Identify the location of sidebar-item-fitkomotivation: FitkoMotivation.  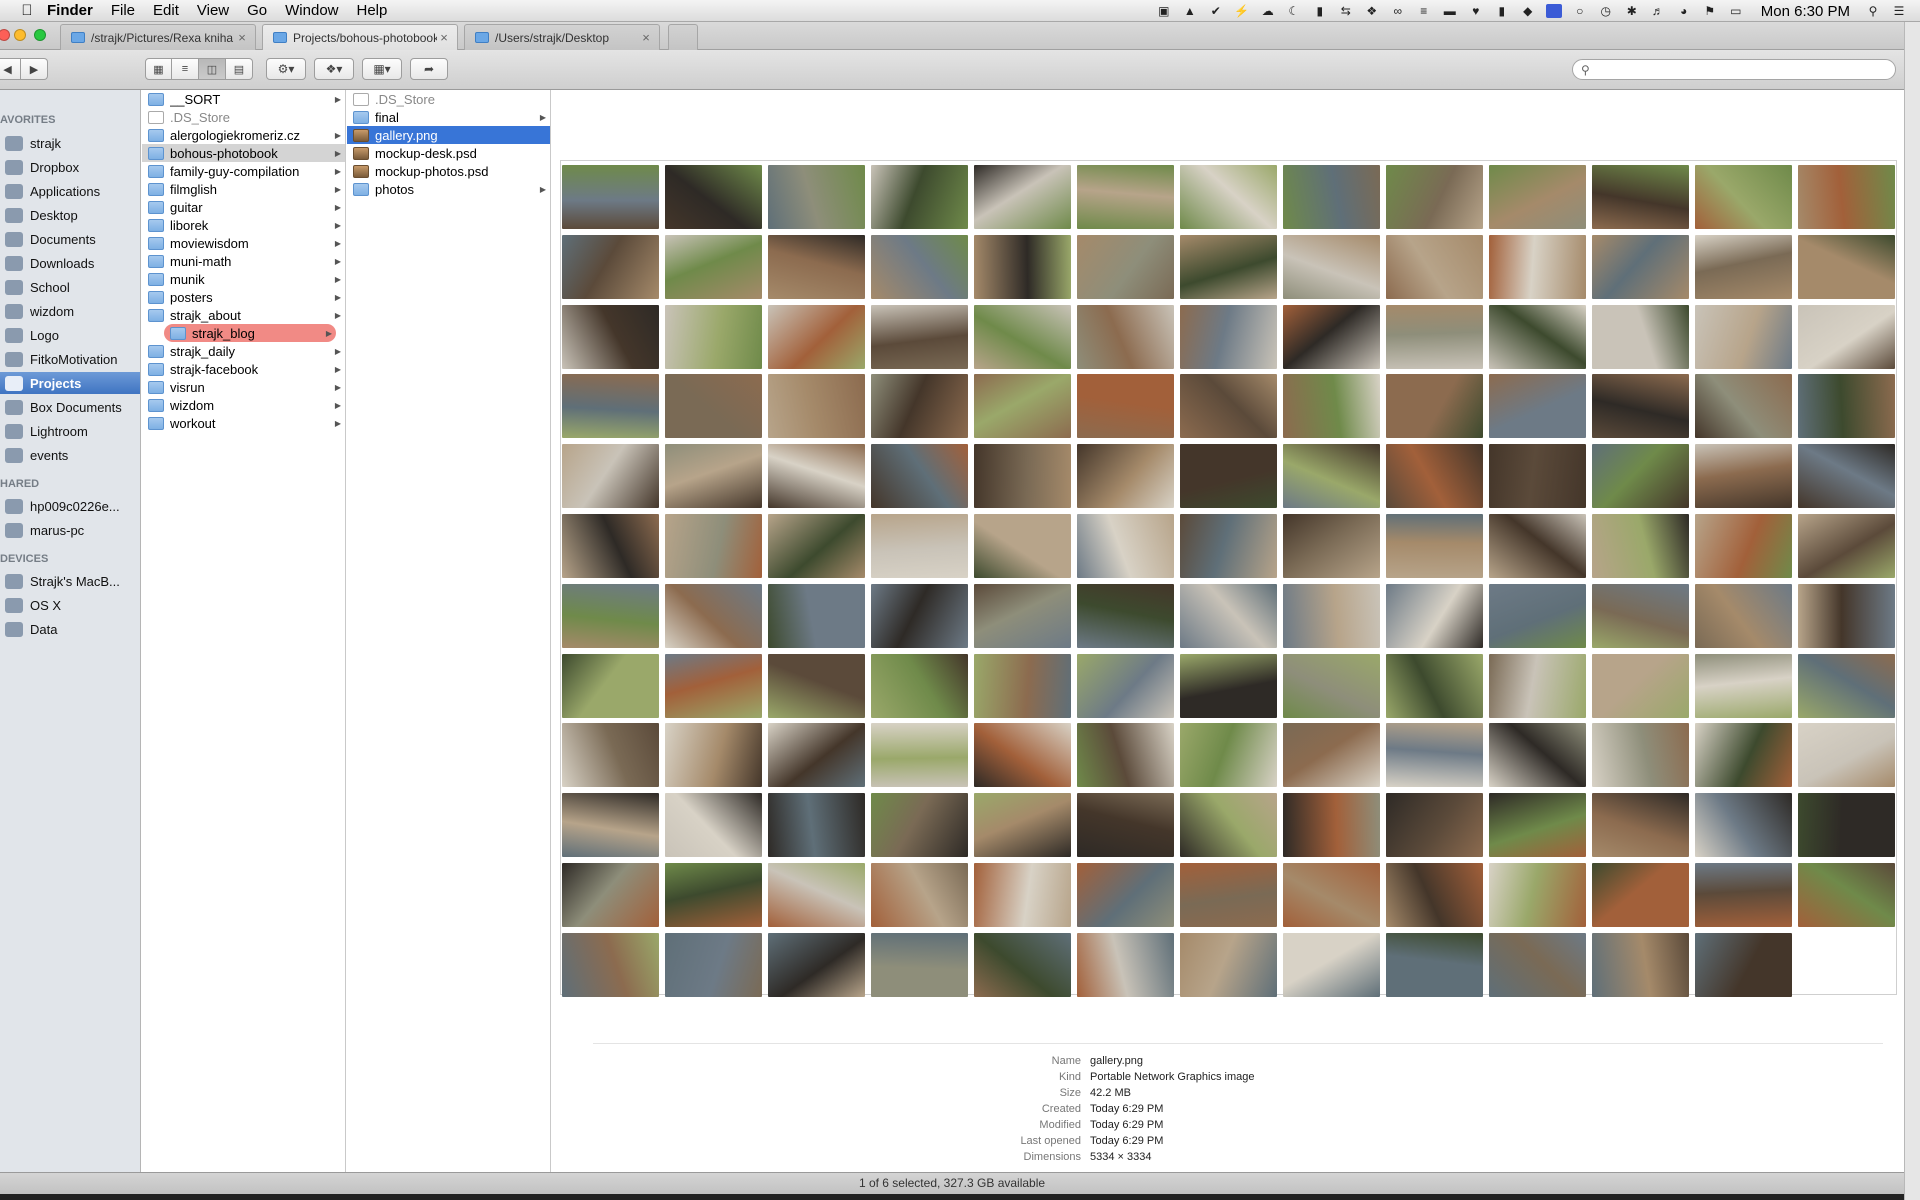
(70, 359).